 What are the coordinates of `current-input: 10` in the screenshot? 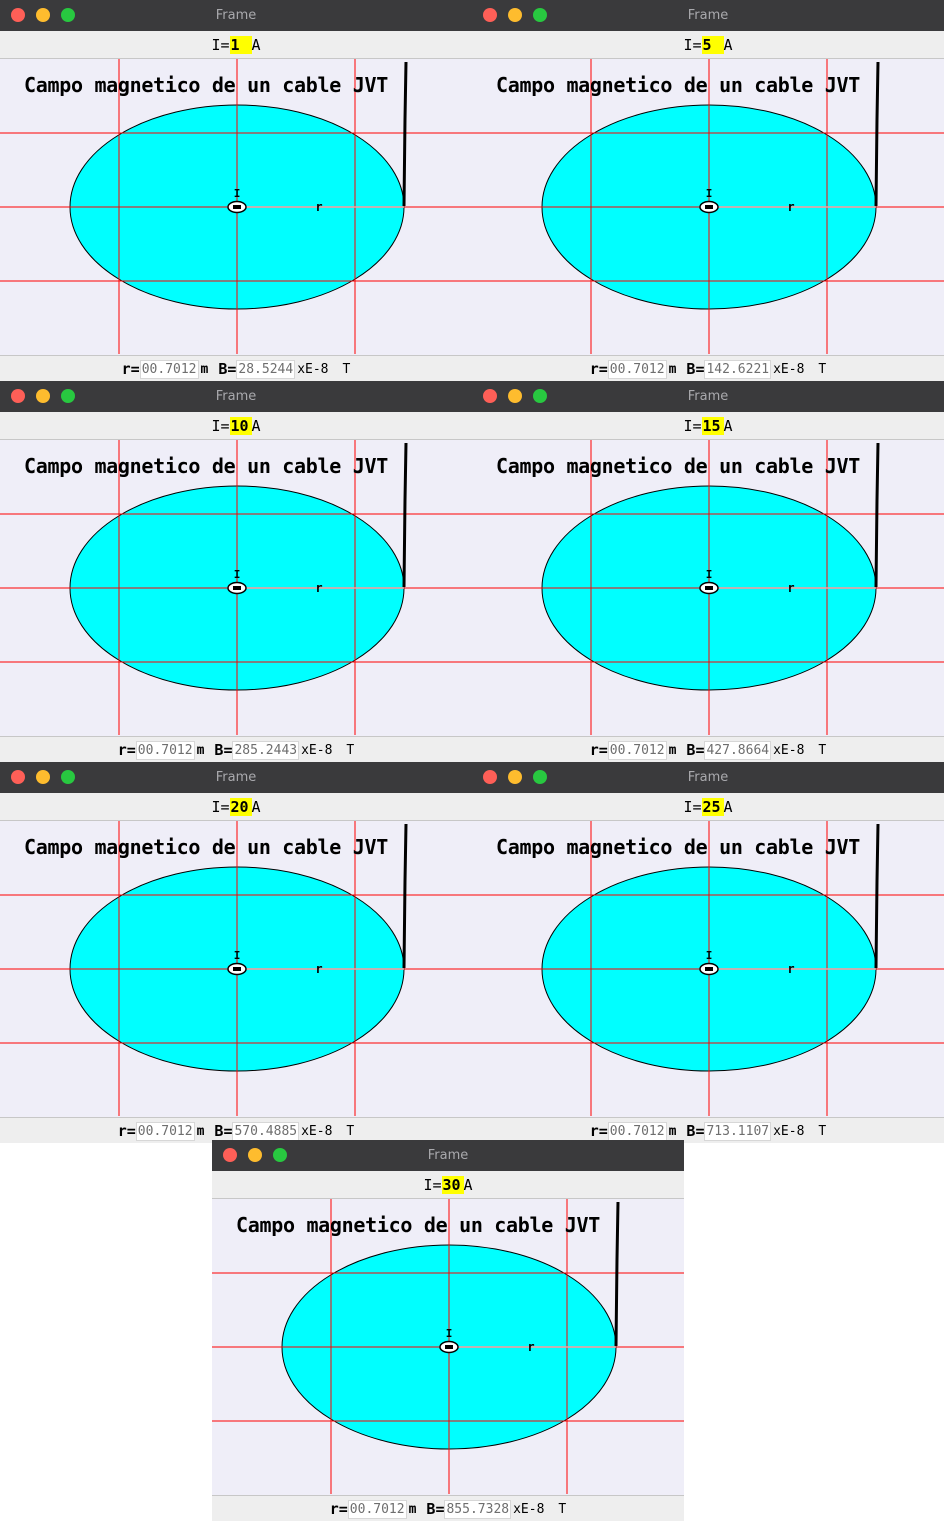 It's located at (240, 425).